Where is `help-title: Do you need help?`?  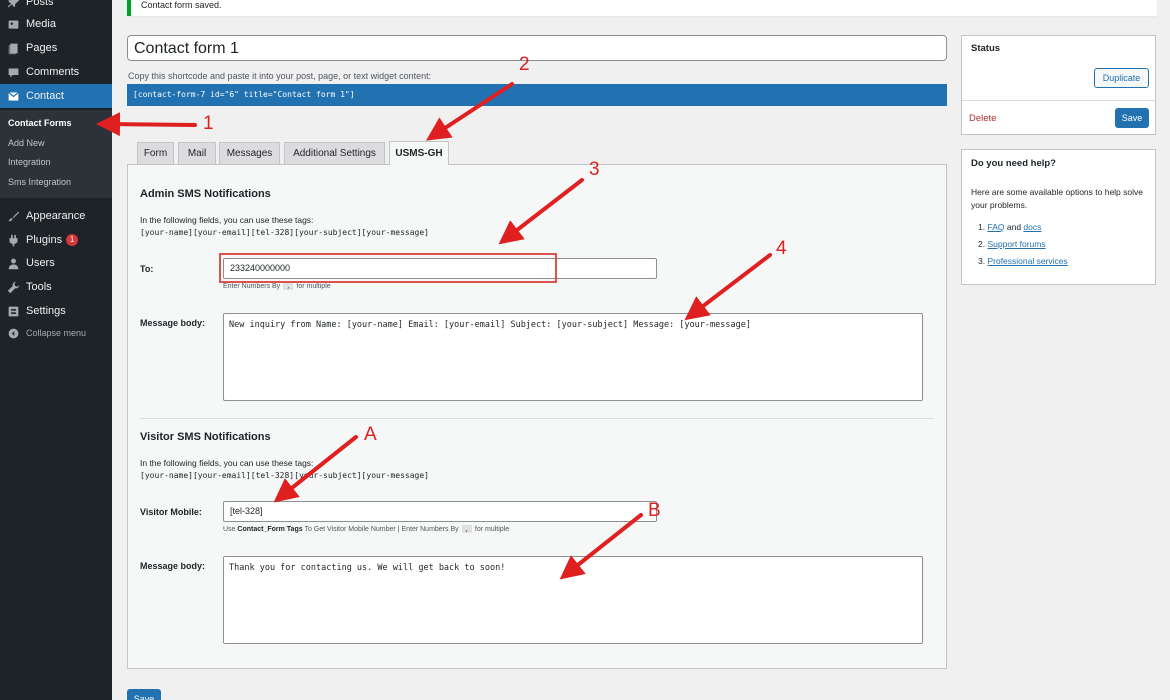 help-title: Do you need help? is located at coordinates (1013, 163).